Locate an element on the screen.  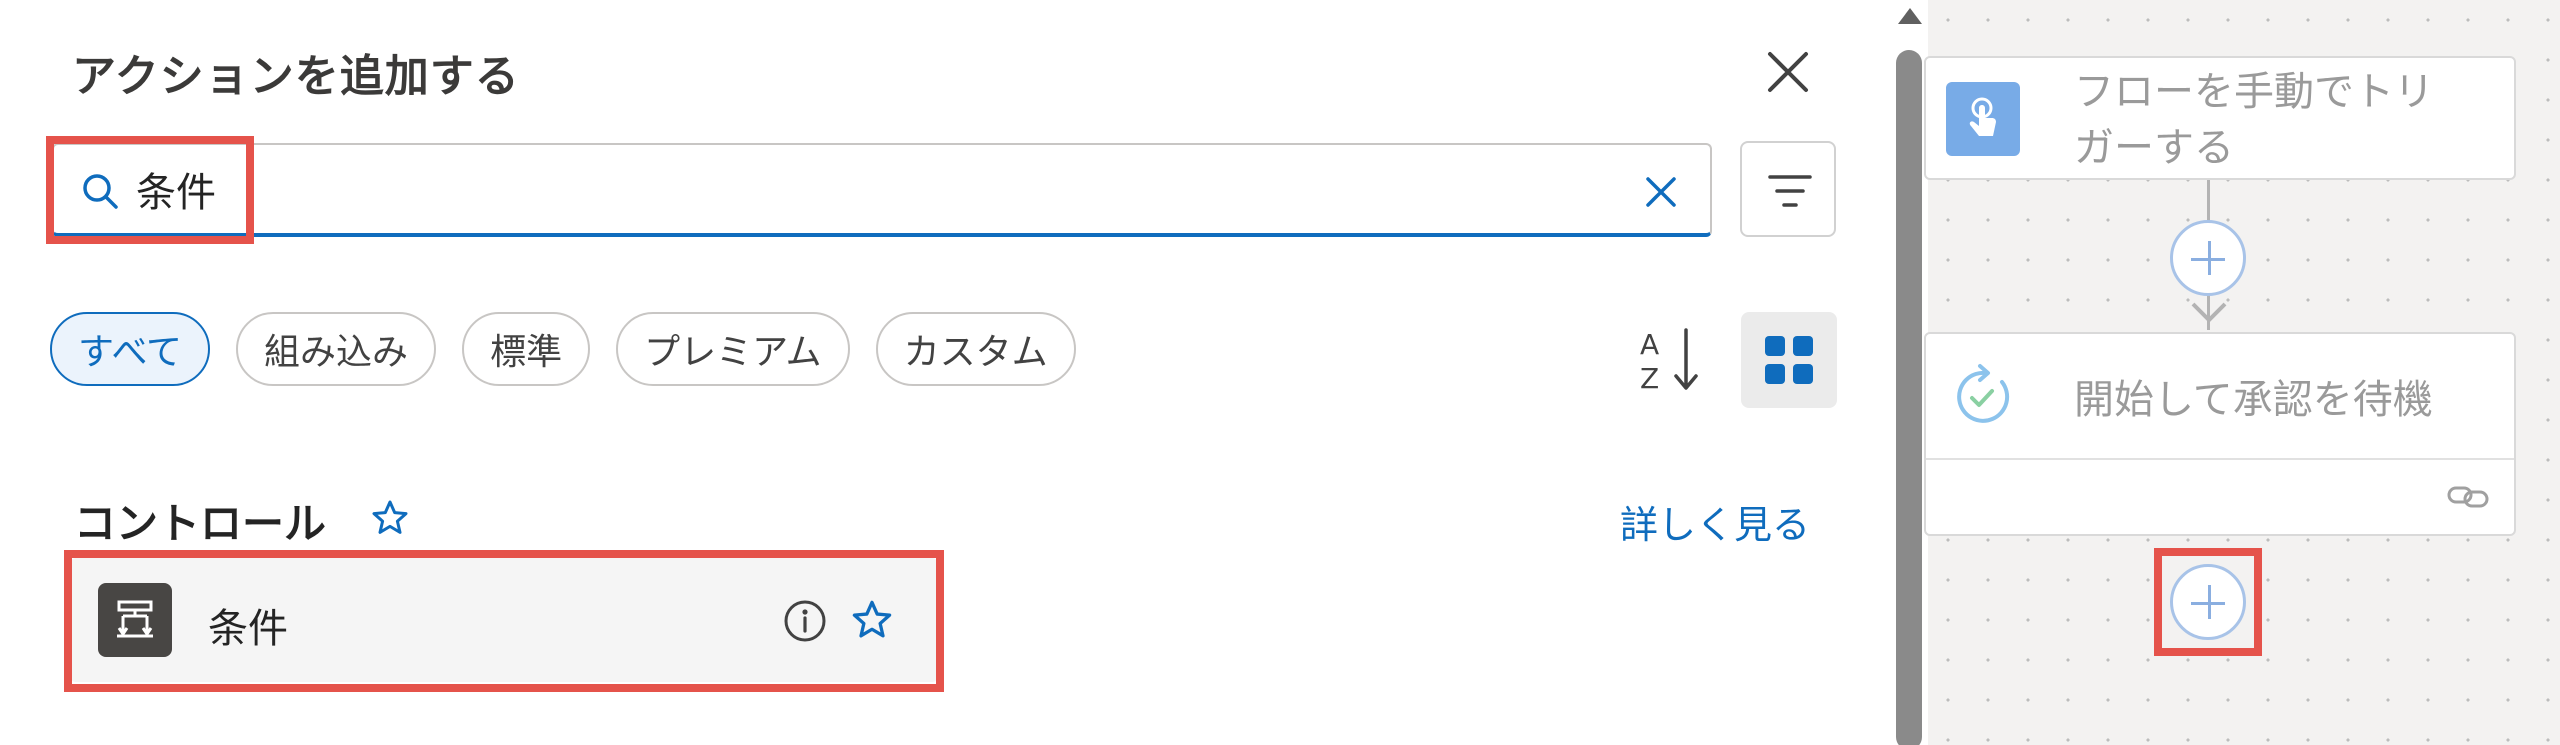
scroll-thumb is located at coordinates (1909, 397).